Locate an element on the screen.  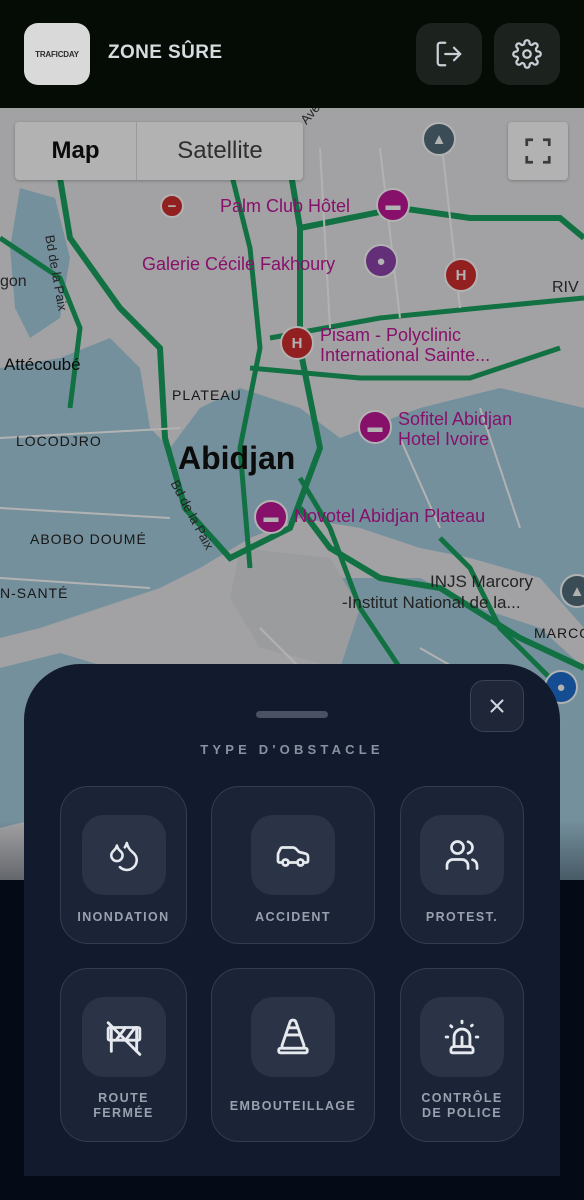
map-type-map: Map is located at coordinates (76, 151).